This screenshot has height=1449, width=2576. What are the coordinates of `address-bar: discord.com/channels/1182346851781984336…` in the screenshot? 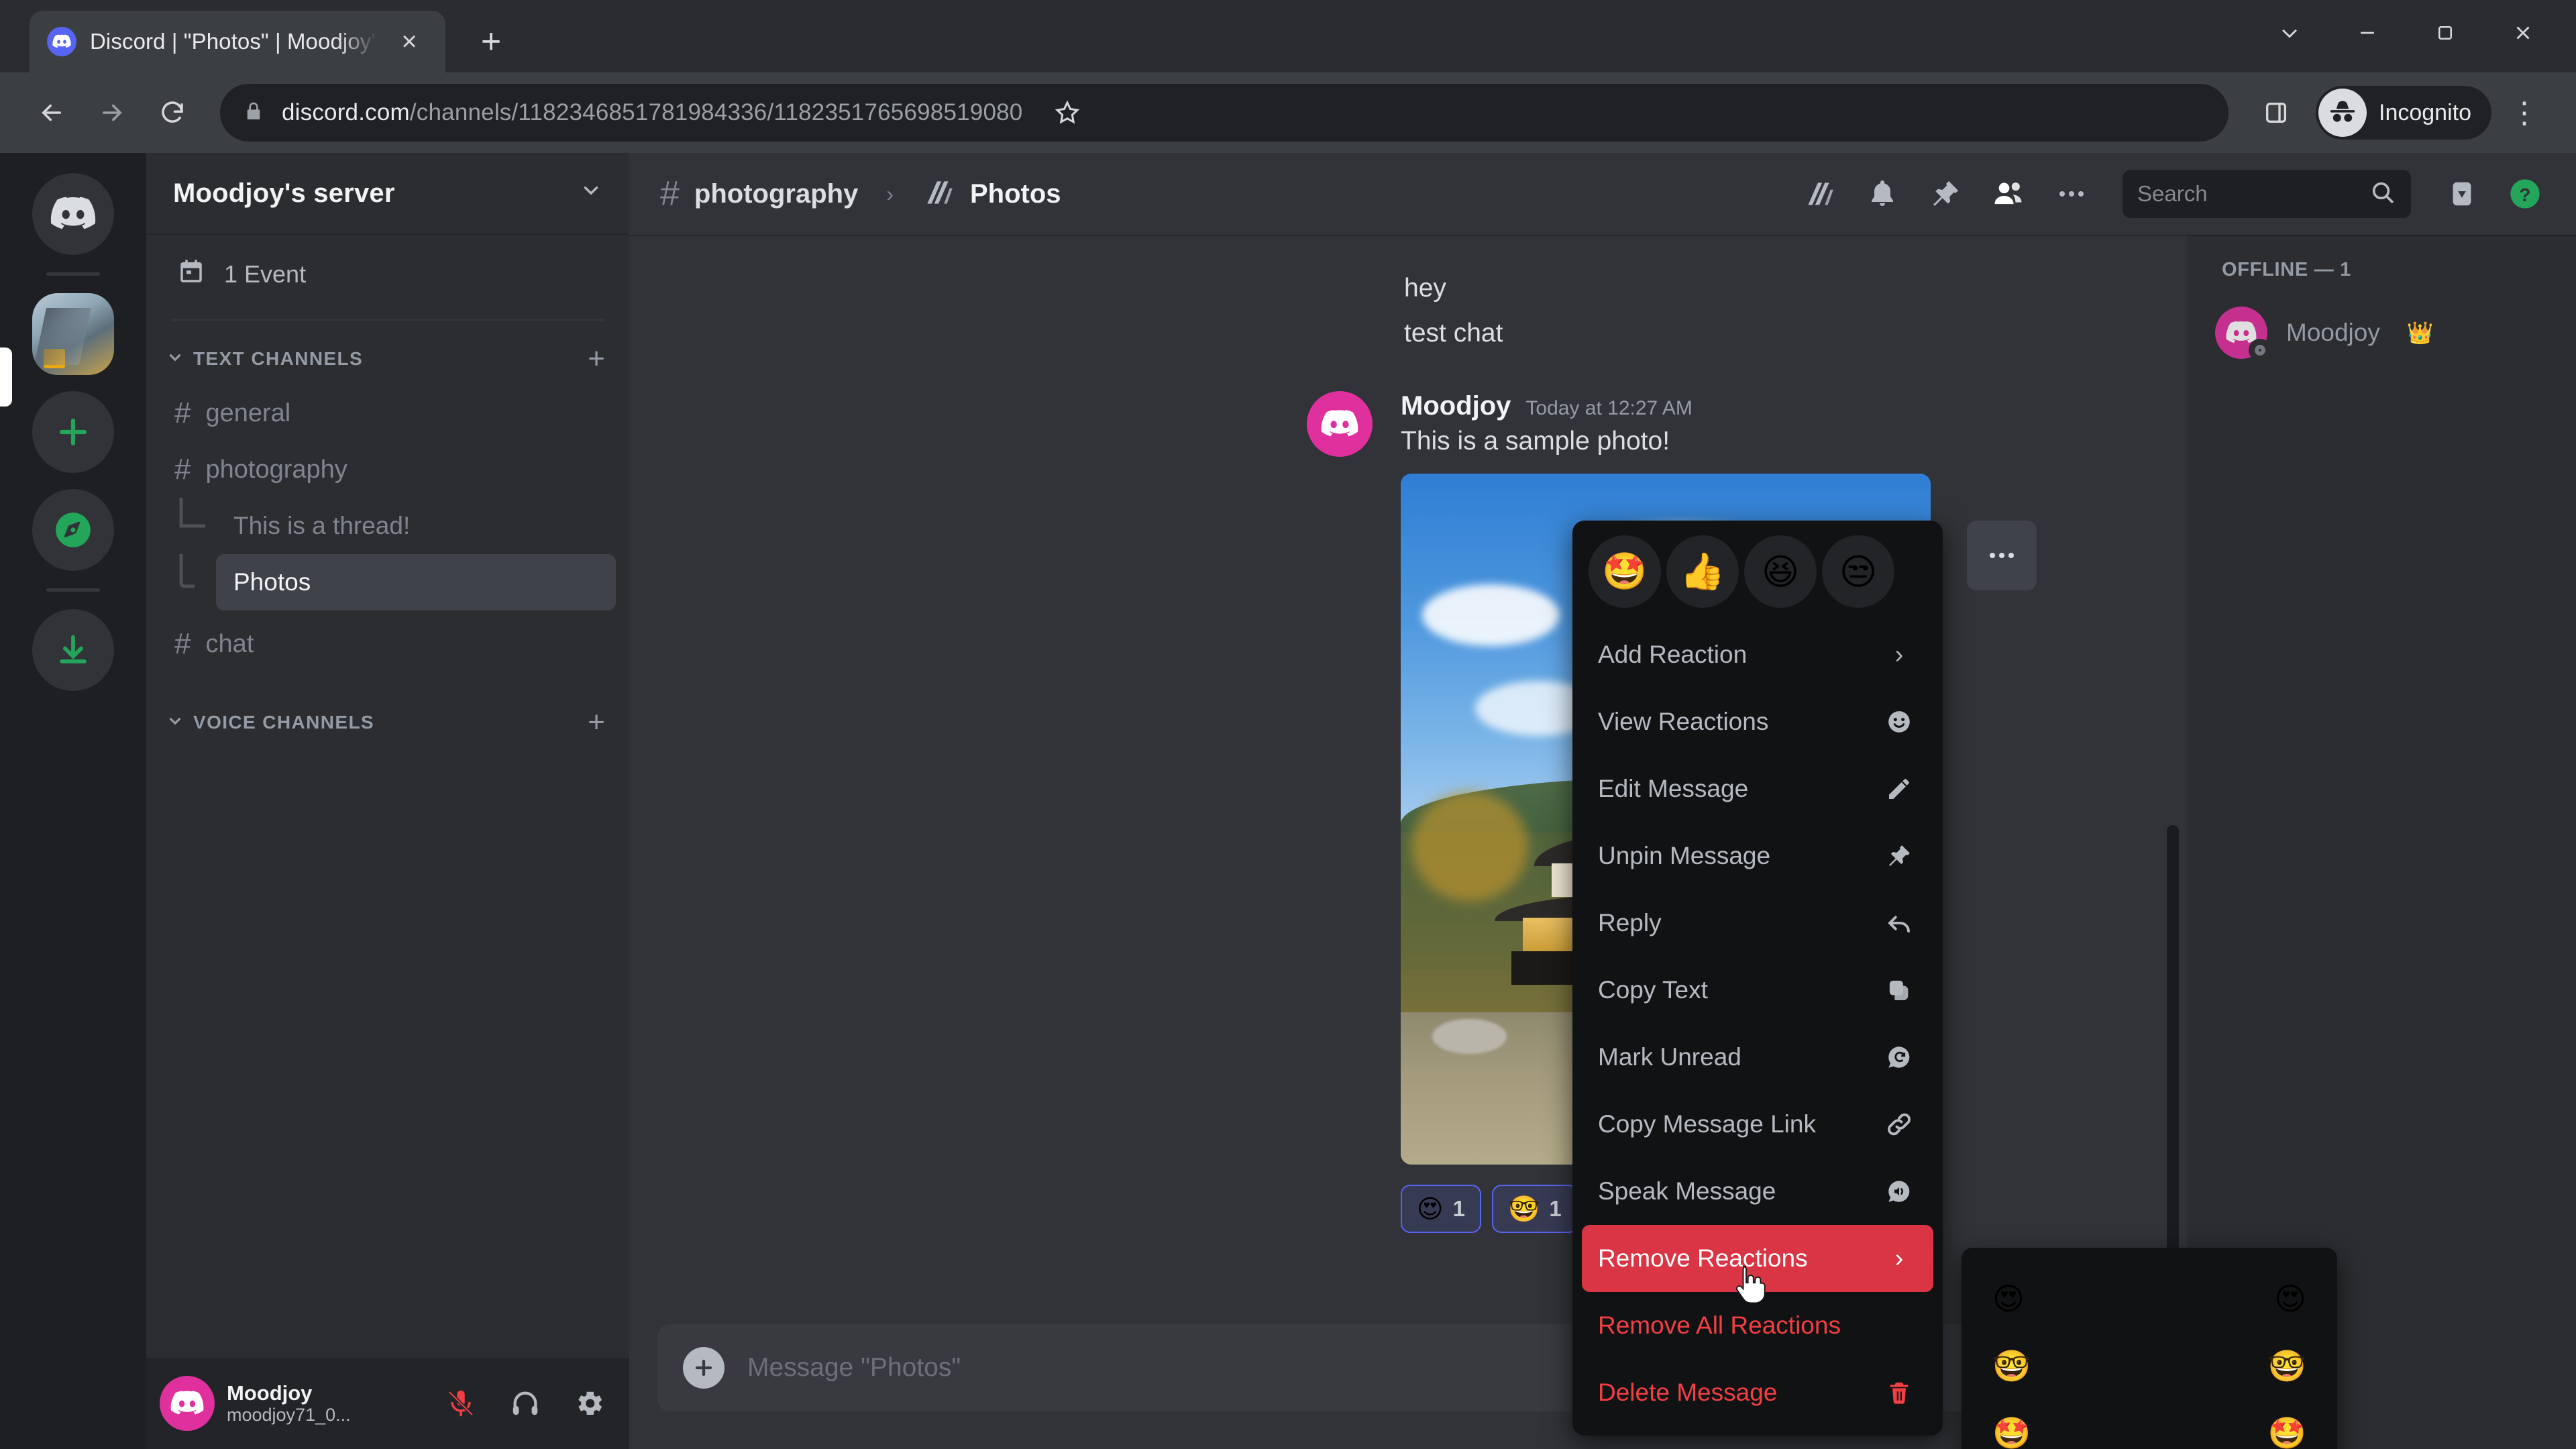 It's located at (1224, 113).